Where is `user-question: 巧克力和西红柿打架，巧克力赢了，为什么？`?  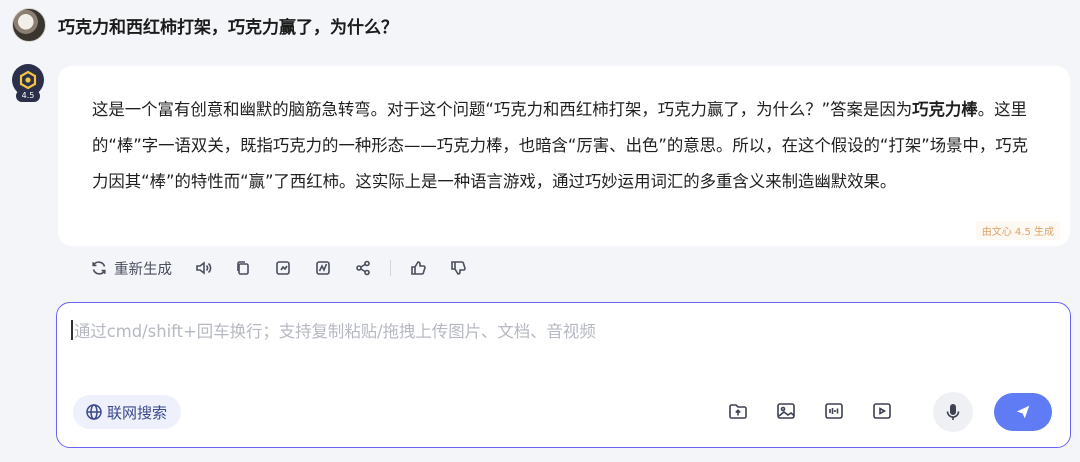 user-question: 巧克力和西红柿打架，巧克力赢了，为什么？ is located at coordinates (228, 27).